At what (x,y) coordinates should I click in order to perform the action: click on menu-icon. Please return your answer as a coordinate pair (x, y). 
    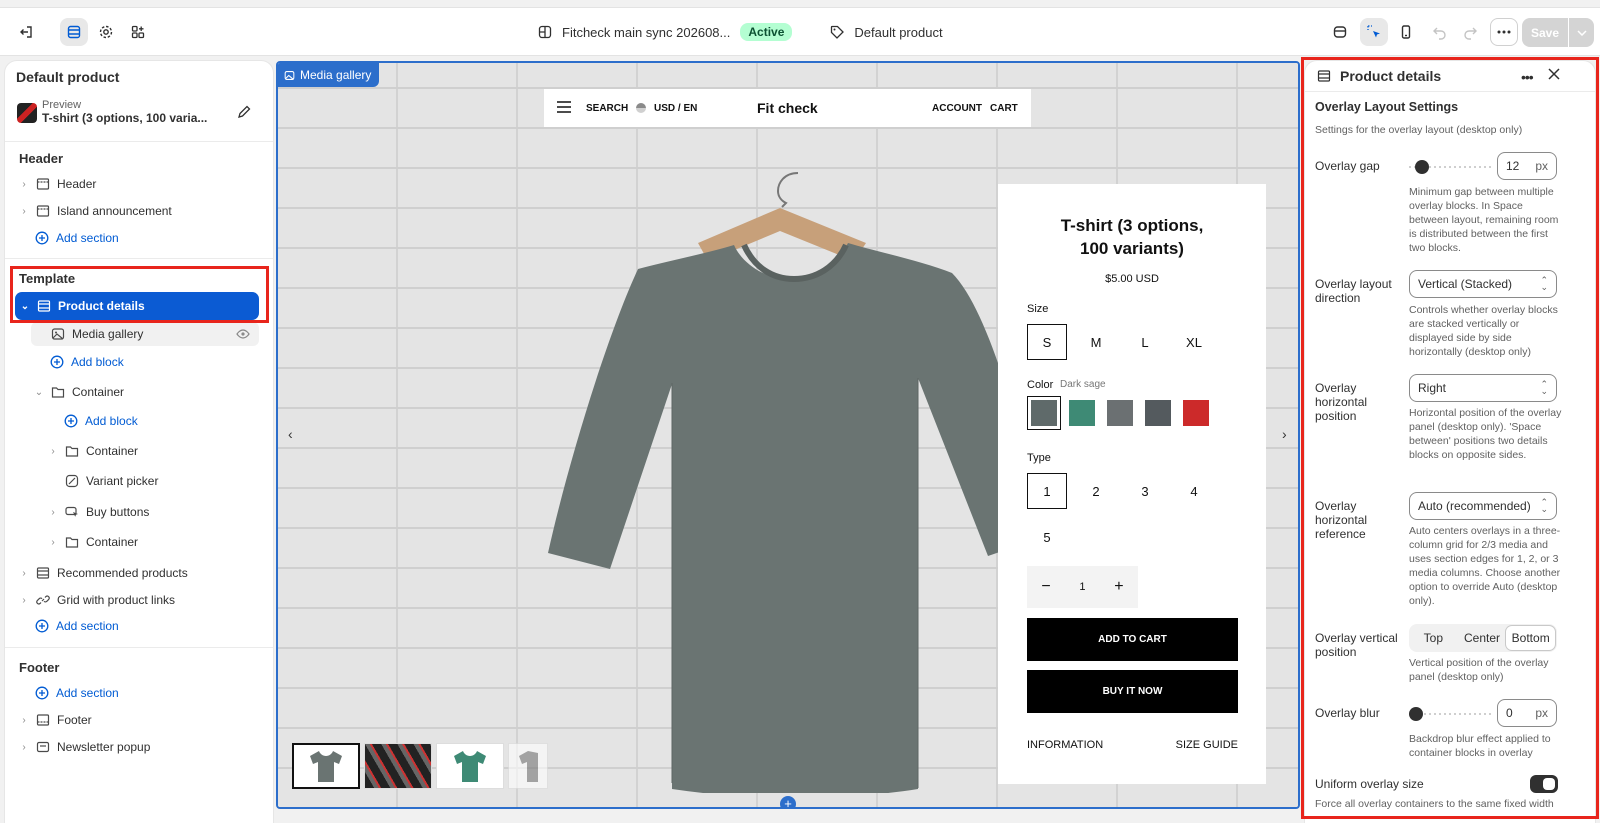
    Looking at the image, I should click on (564, 108).